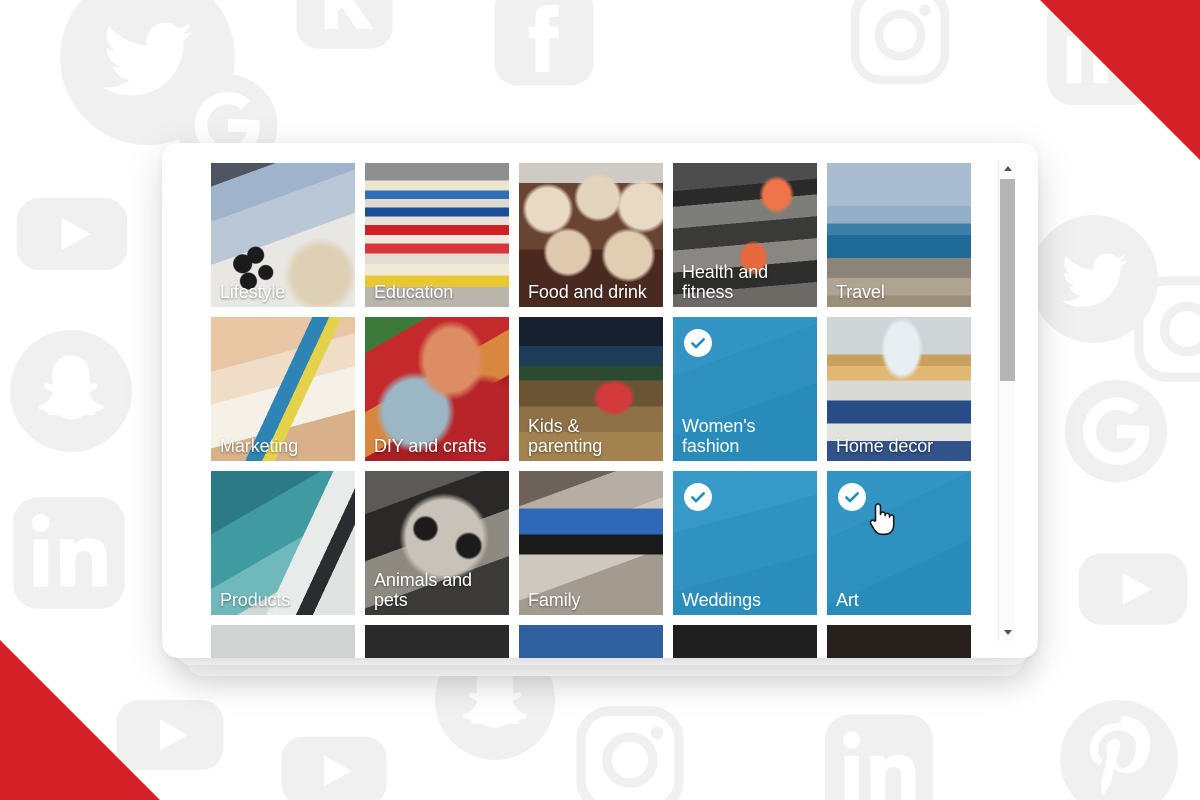 The image size is (1200, 800). What do you see at coordinates (745, 389) in the screenshot?
I see `category-tile: Women's fashion` at bounding box center [745, 389].